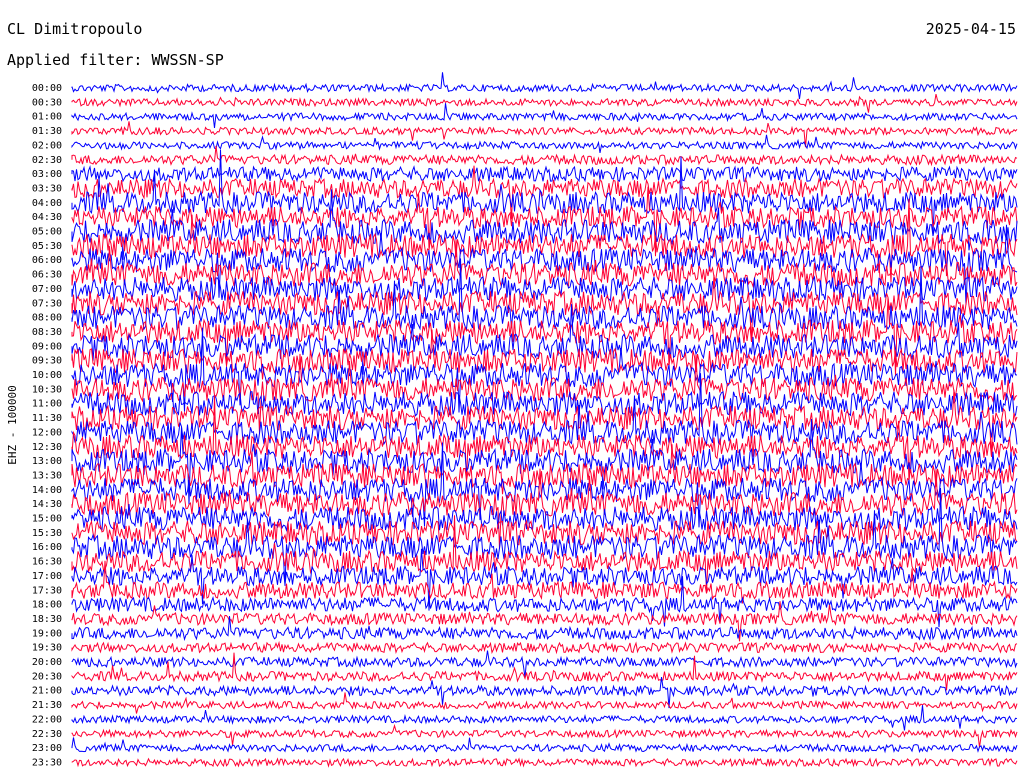 This screenshot has width=1024, height=780. What do you see at coordinates (47, 475) in the screenshot?
I see `row-time-label: 13:30` at bounding box center [47, 475].